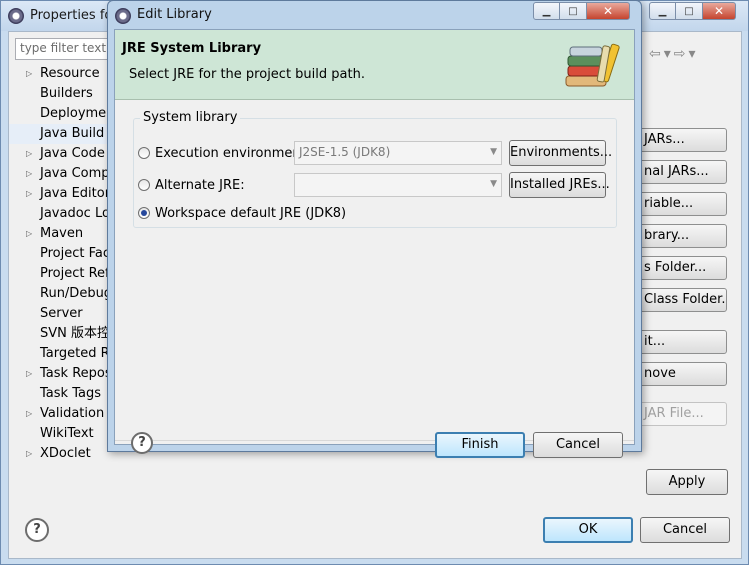 The height and width of the screenshot is (565, 749). What do you see at coordinates (76, 293) in the screenshot?
I see `tree-item-label: Run/Debug` at bounding box center [76, 293].